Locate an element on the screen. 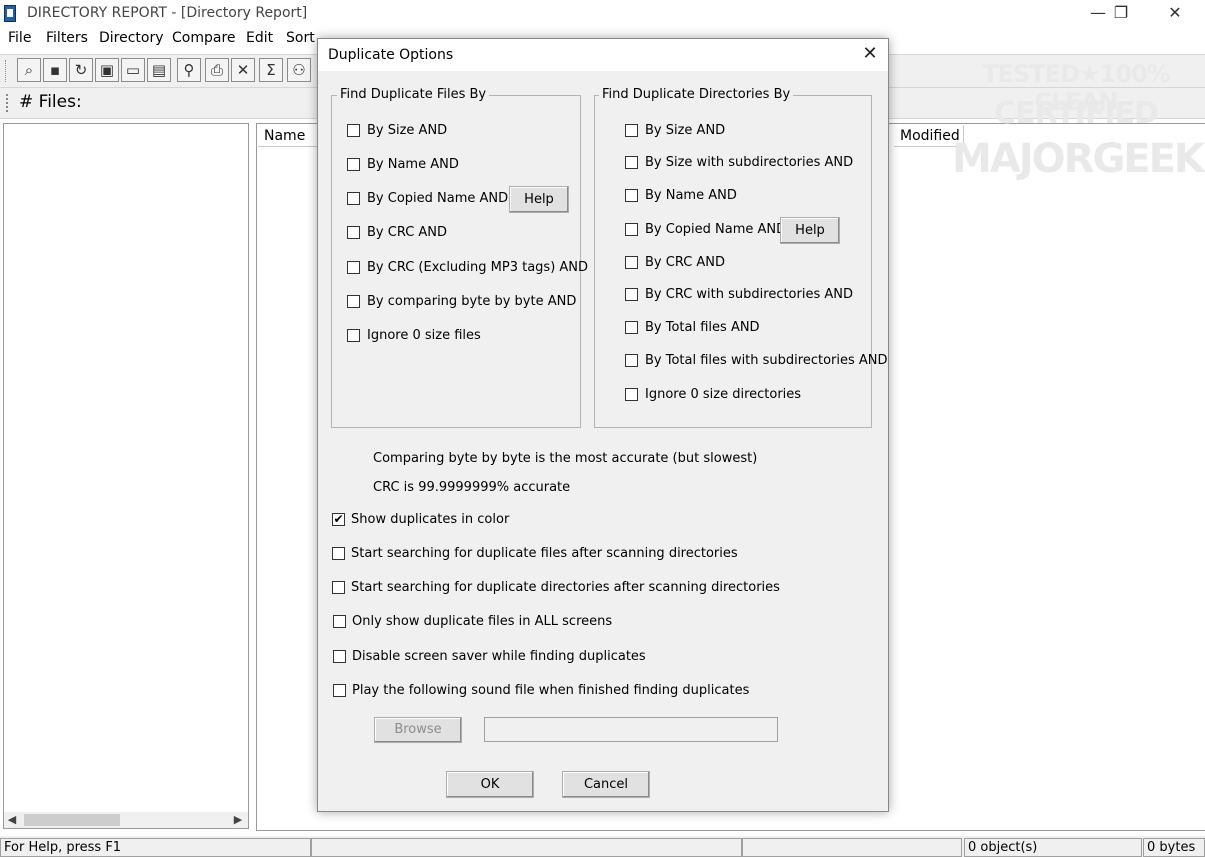 The height and width of the screenshot is (857, 1205). status-object-count: 0 object(s) is located at coordinates (1053, 847).